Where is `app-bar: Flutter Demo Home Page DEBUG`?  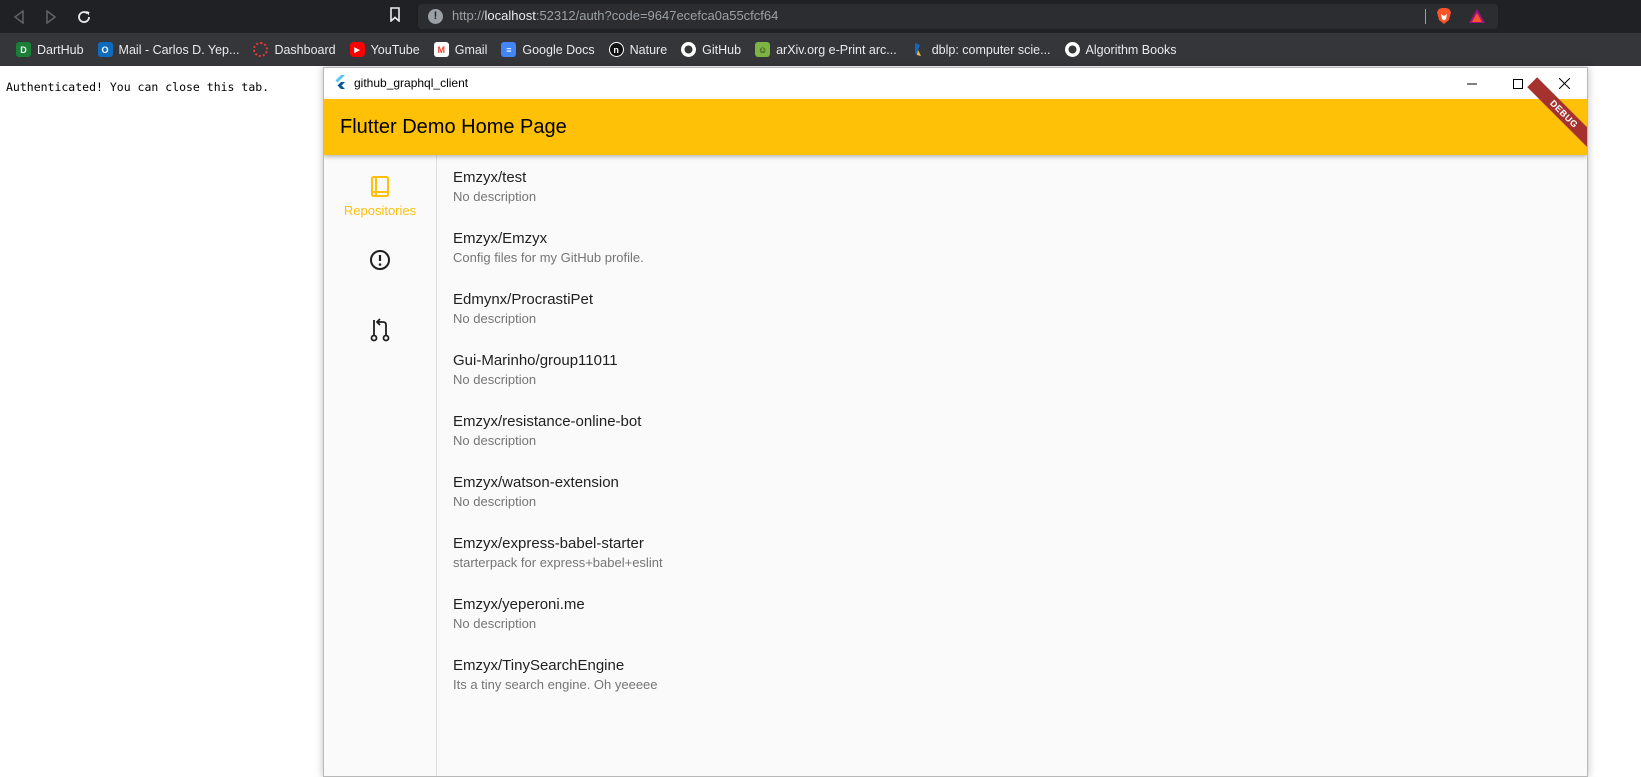
app-bar: Flutter Demo Home Page DEBUG is located at coordinates (955, 116).